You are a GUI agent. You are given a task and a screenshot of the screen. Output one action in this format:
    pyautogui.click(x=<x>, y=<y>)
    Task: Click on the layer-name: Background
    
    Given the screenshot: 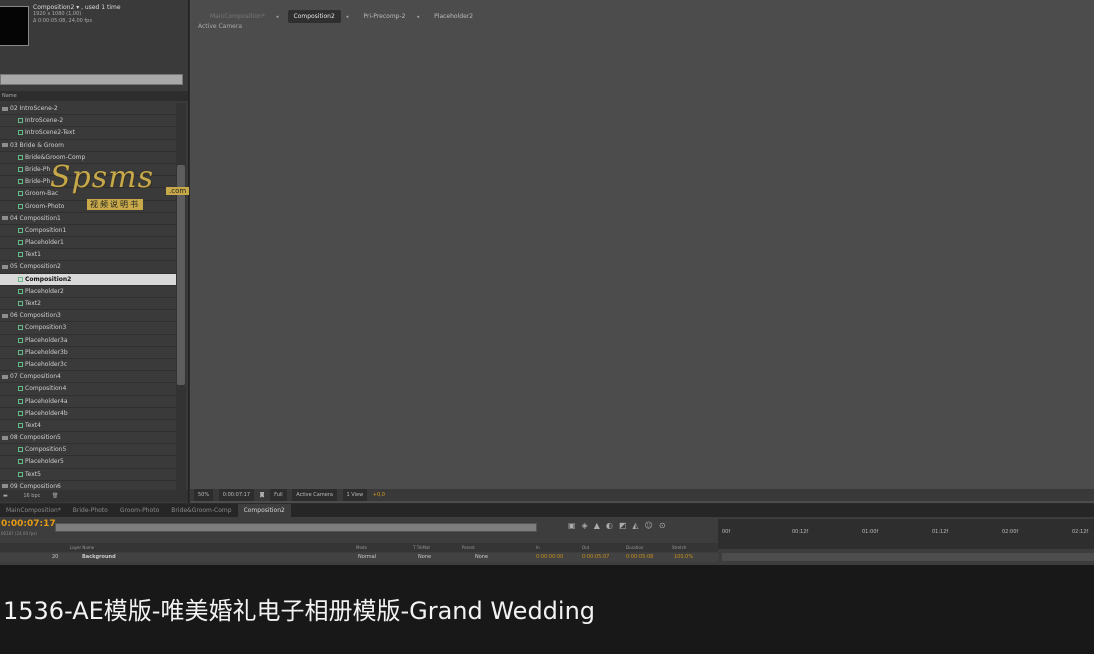 What is the action you would take?
    pyautogui.click(x=99, y=557)
    